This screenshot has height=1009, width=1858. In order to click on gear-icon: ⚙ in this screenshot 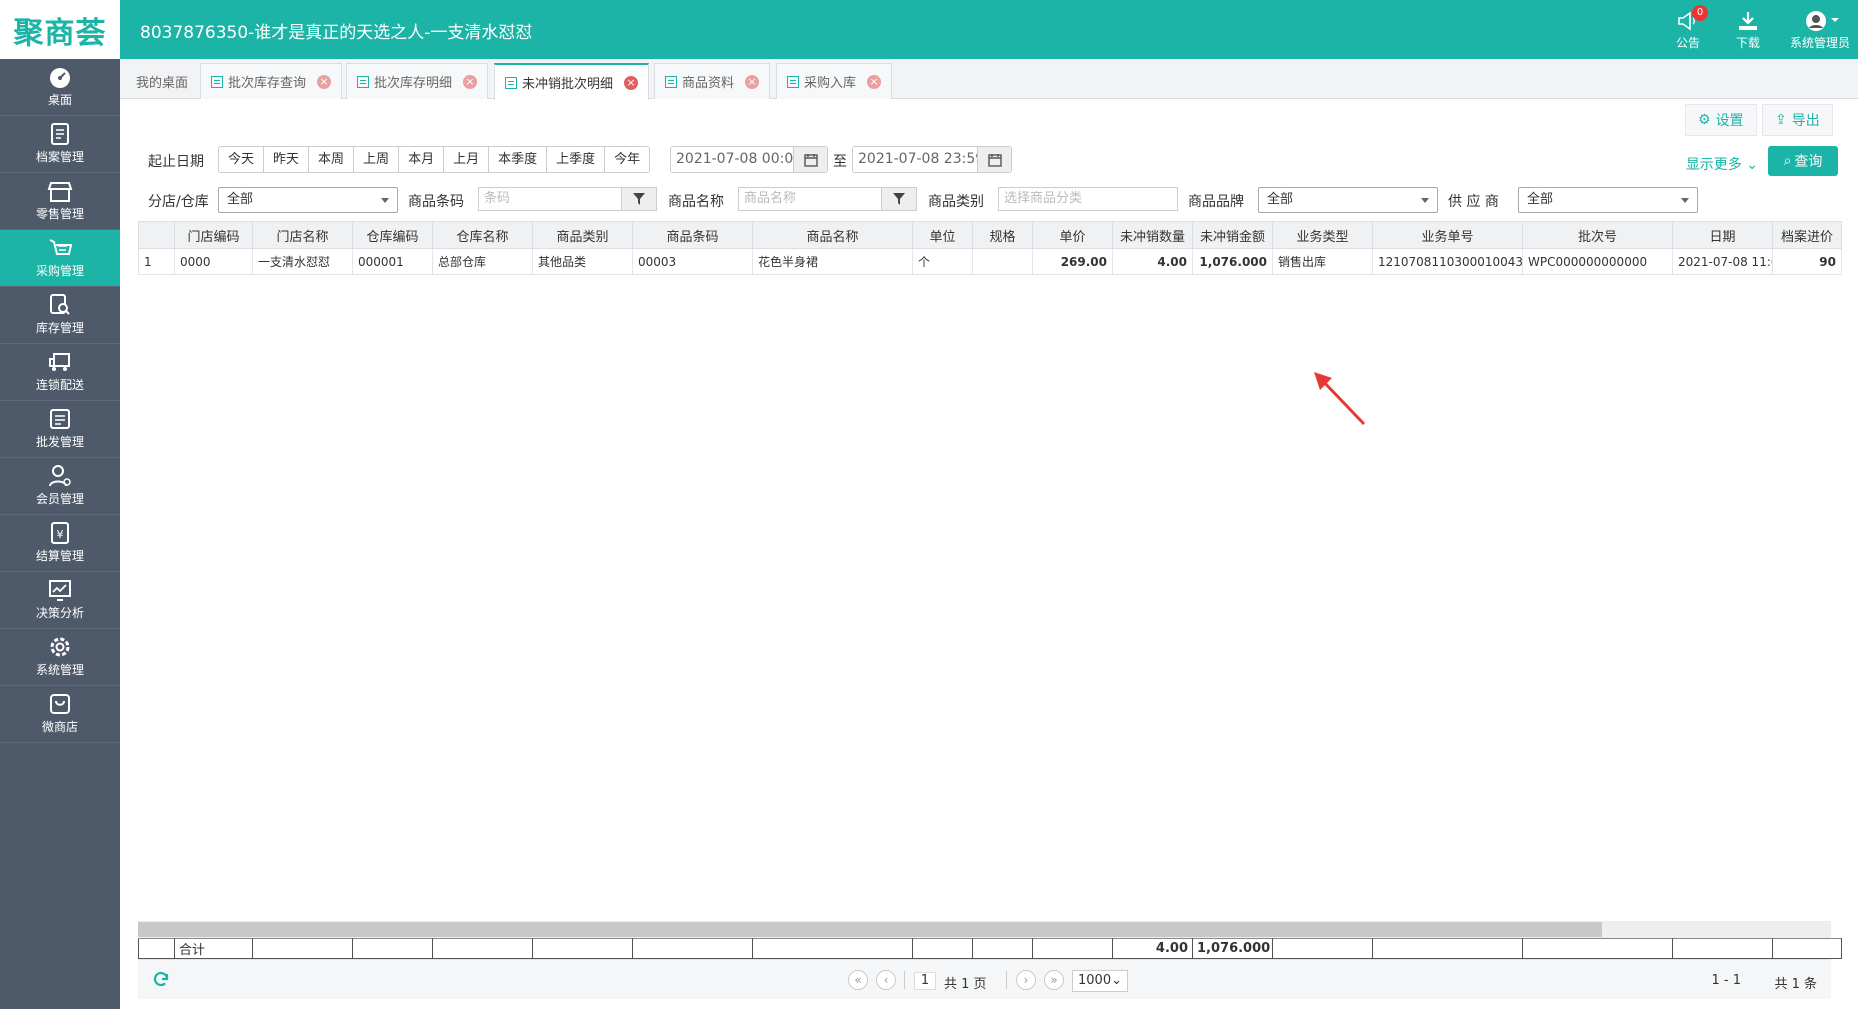, I will do `click(1704, 120)`.